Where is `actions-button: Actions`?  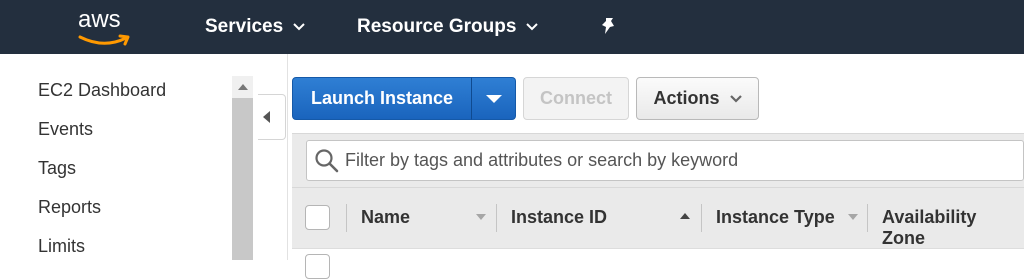
actions-button: Actions is located at coordinates (697, 98).